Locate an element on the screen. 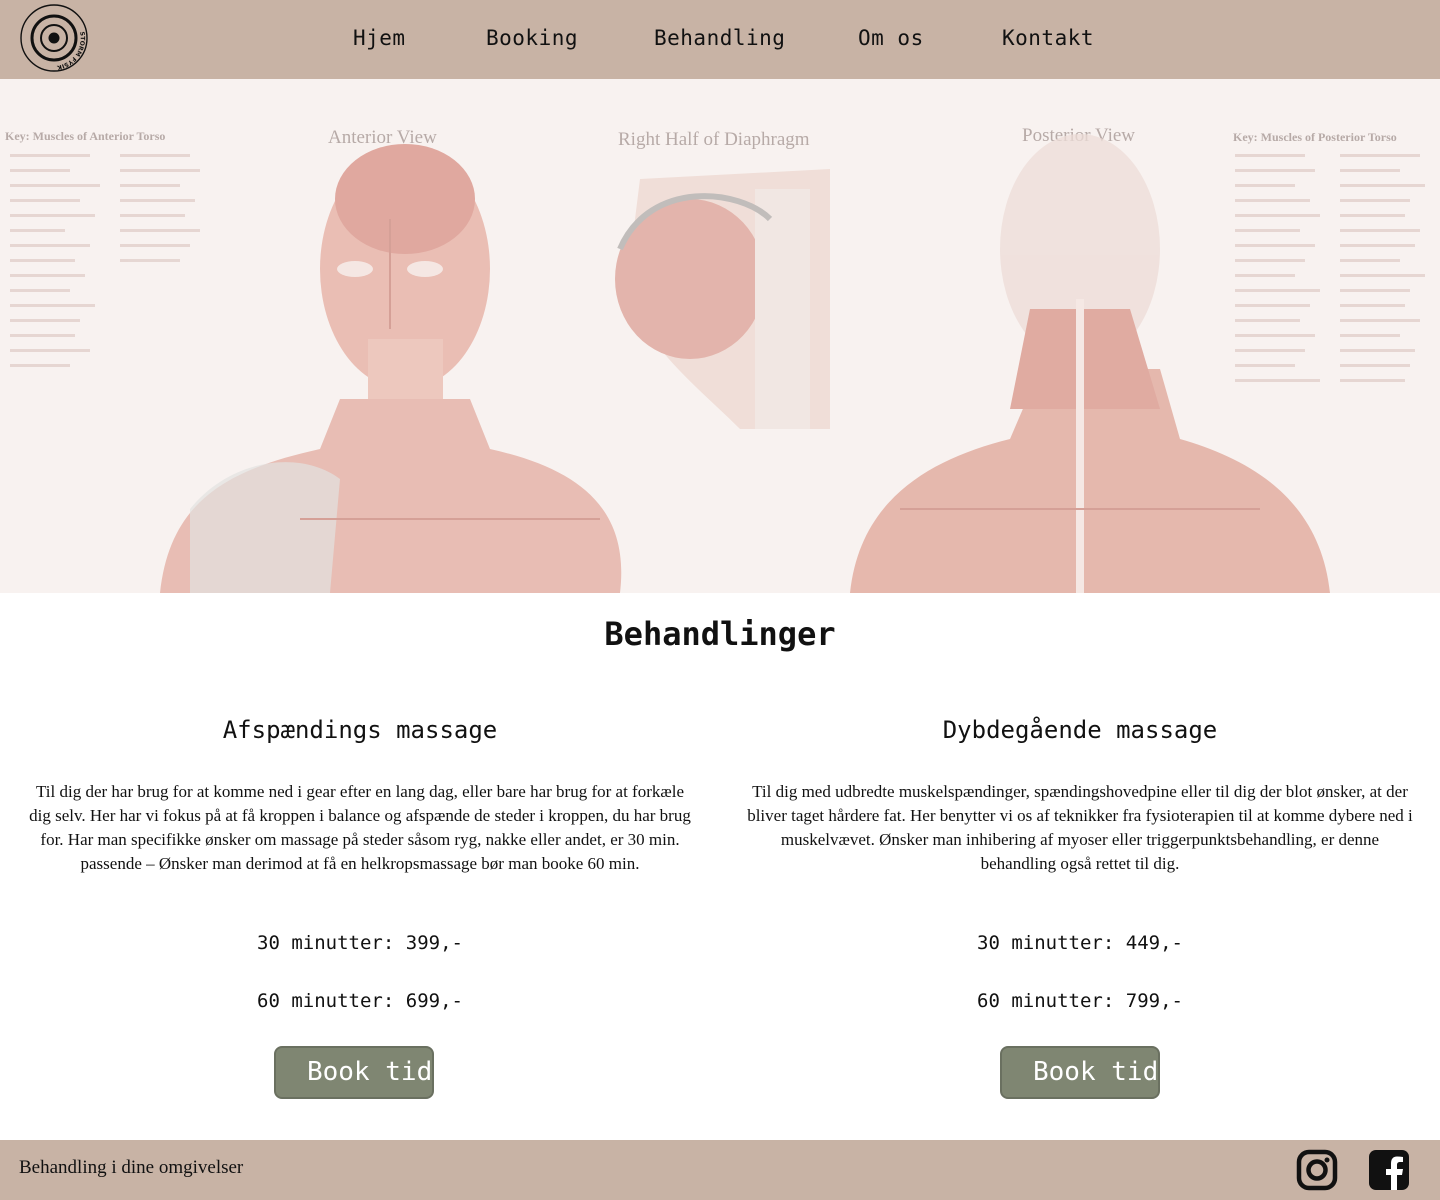 The height and width of the screenshot is (1200, 1440). page-title: Behandlinger is located at coordinates (720, 634).